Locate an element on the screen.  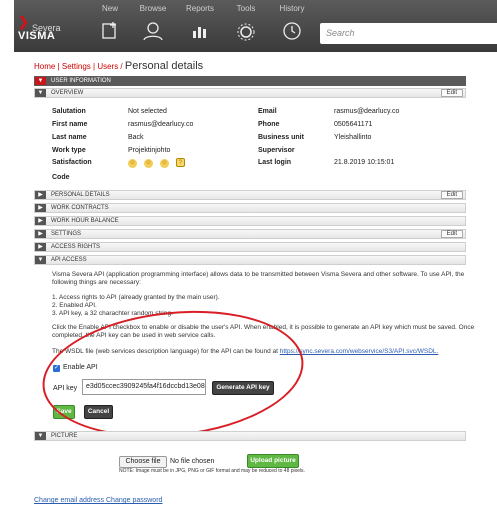
satisfaction-label: Satisfaction is located at coordinates (72, 162).